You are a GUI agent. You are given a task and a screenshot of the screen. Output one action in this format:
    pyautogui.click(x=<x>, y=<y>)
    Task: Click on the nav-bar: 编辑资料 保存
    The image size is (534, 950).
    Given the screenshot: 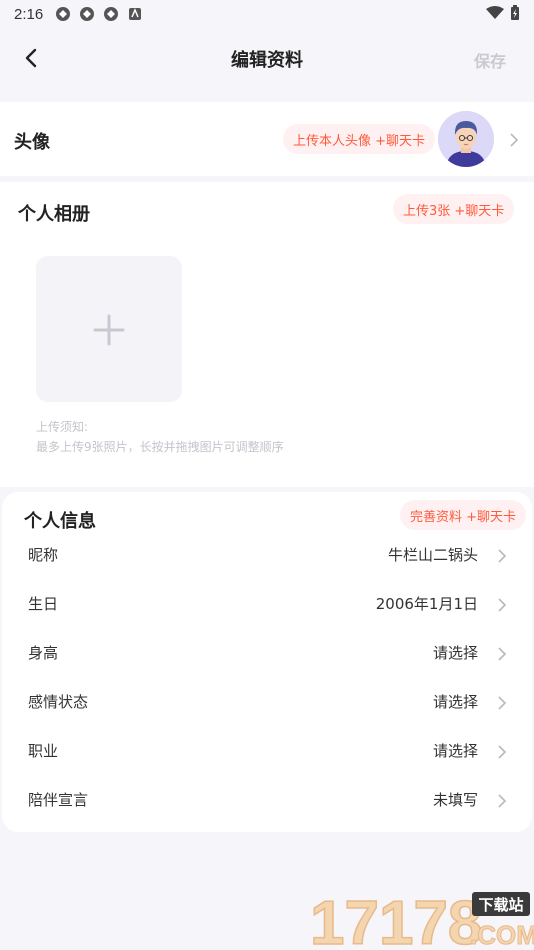 What is the action you would take?
    pyautogui.click(x=267, y=59)
    